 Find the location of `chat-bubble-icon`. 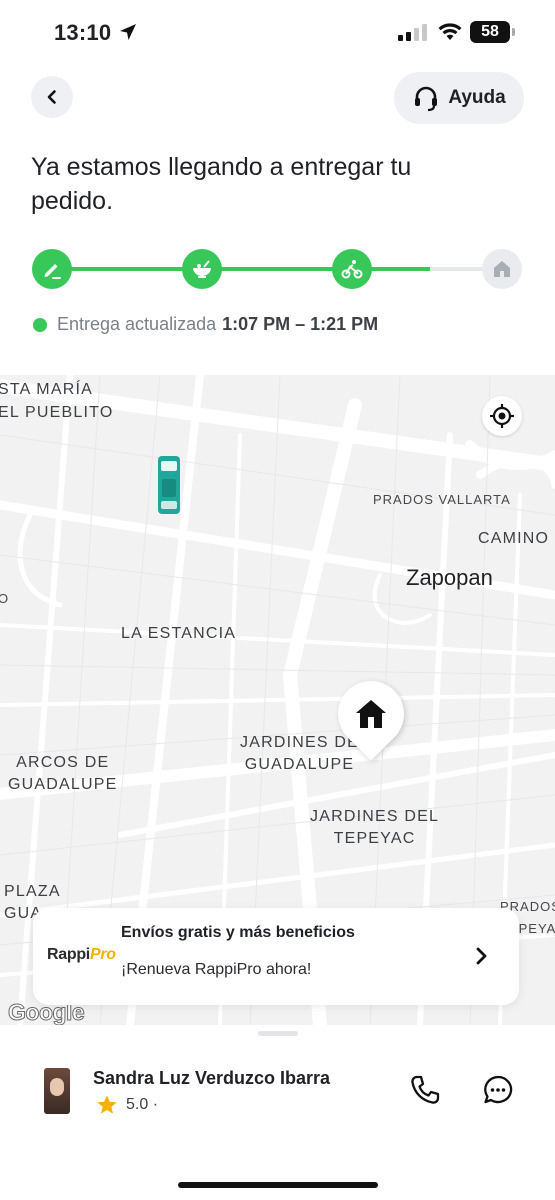

chat-bubble-icon is located at coordinates (498, 1089).